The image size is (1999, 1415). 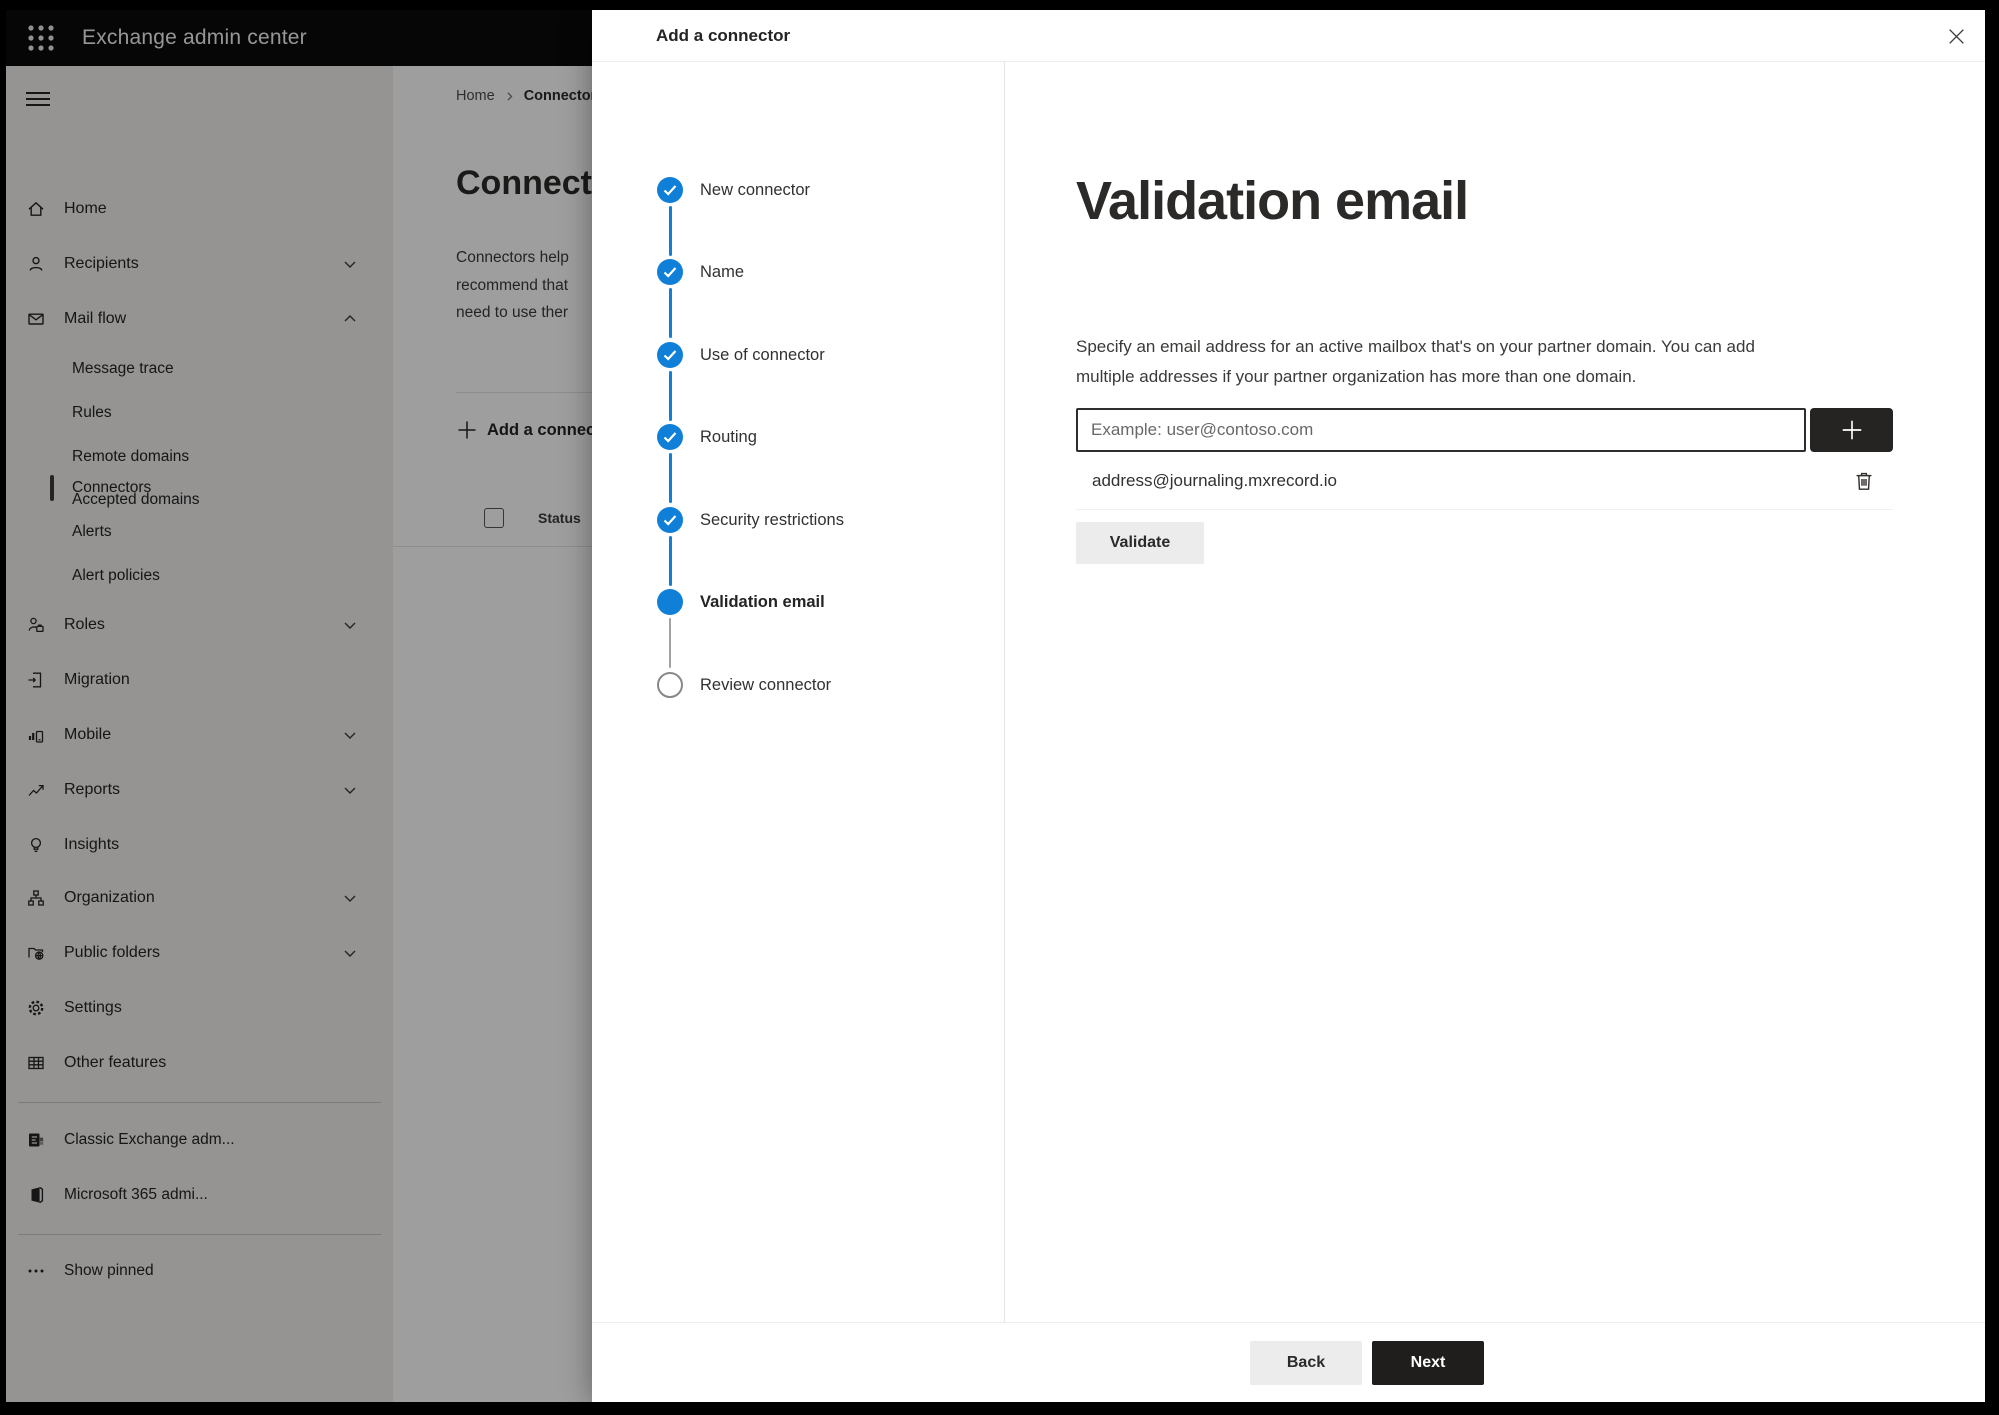 I want to click on step-new-connector: New connector, so click(x=798, y=190).